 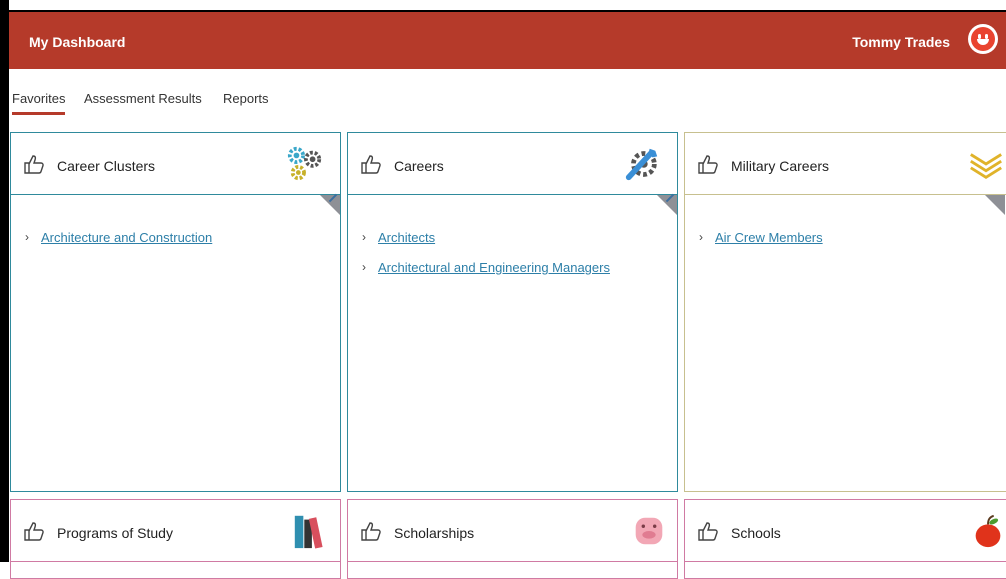 What do you see at coordinates (175, 164) in the screenshot?
I see `card-header: Career Clusters` at bounding box center [175, 164].